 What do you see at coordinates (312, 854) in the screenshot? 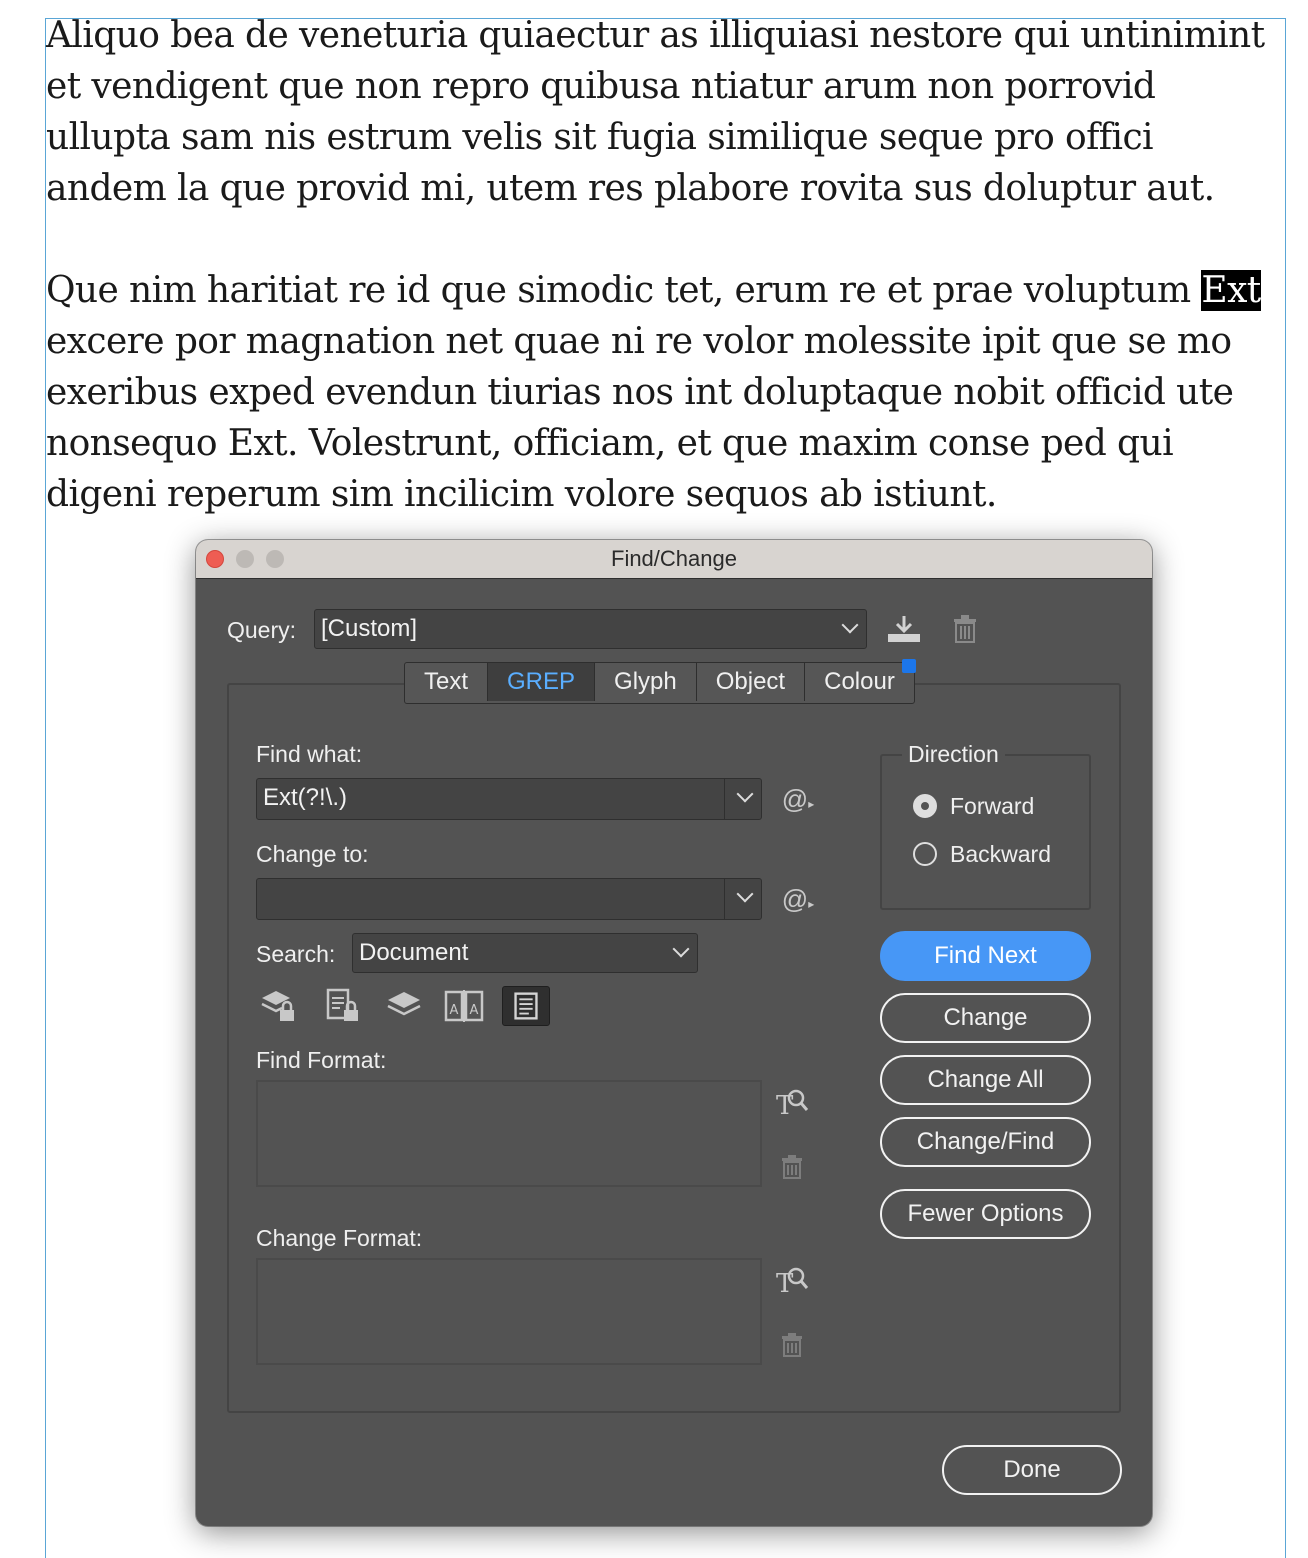
I see `change-to-label: Change to:` at bounding box center [312, 854].